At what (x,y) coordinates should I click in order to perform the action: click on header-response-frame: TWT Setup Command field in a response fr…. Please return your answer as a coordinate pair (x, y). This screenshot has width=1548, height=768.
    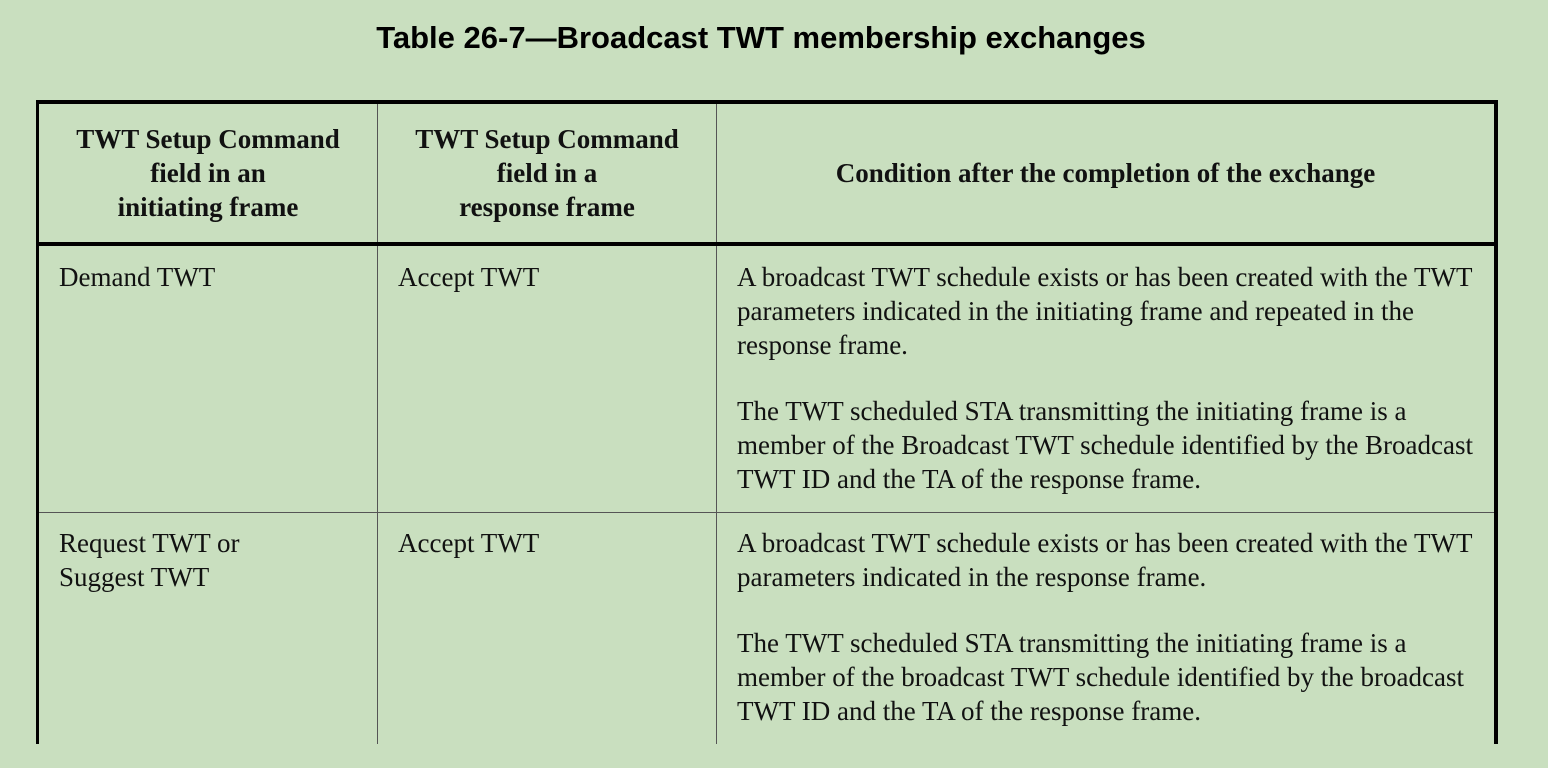
    Looking at the image, I should click on (547, 174).